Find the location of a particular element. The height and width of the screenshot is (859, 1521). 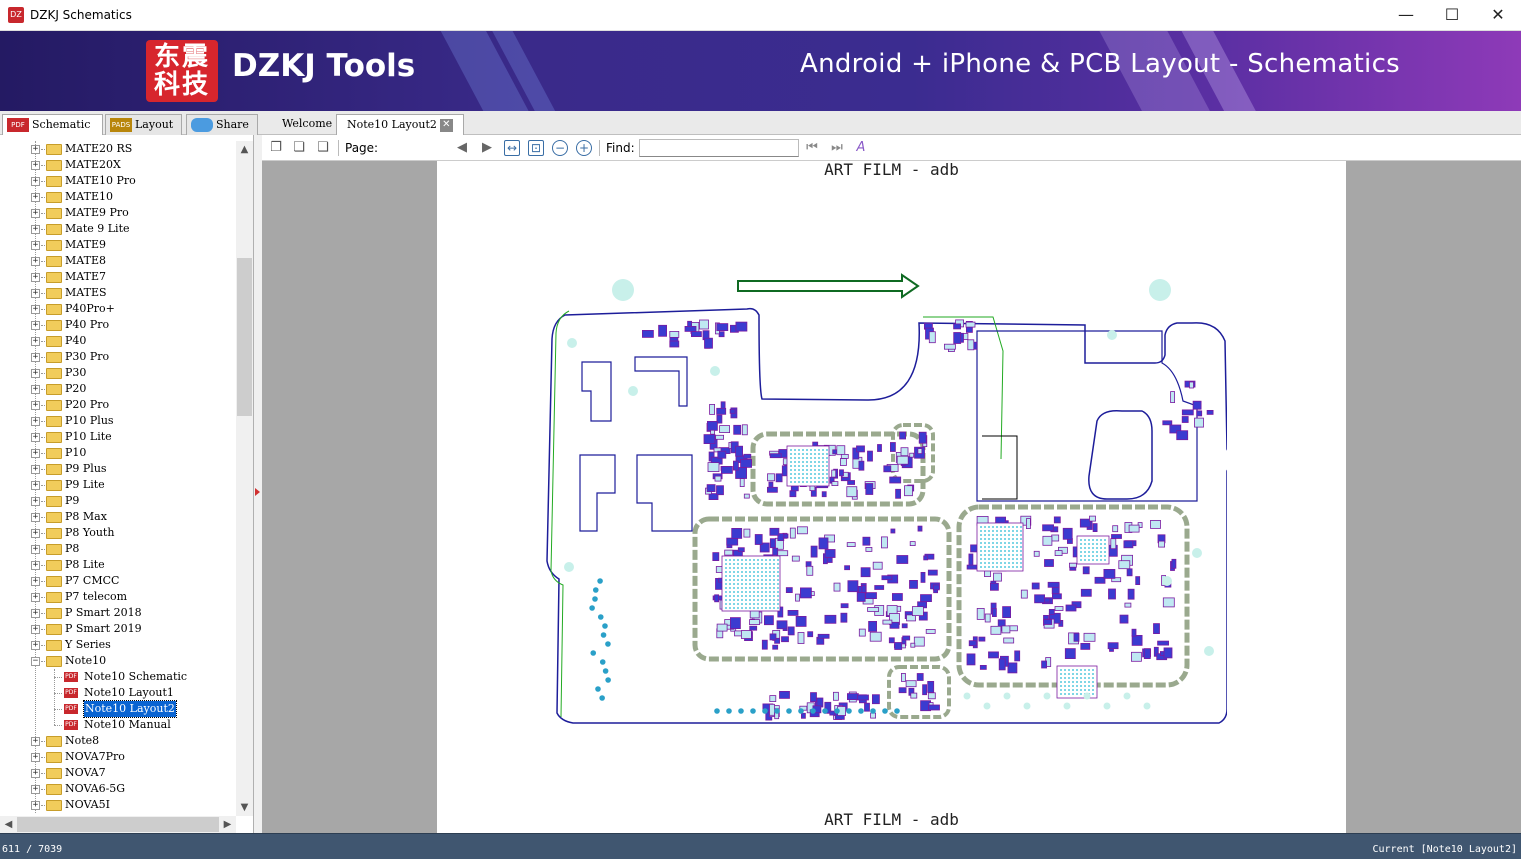

scroll-up-icon: ▲ is located at coordinates (244, 149).